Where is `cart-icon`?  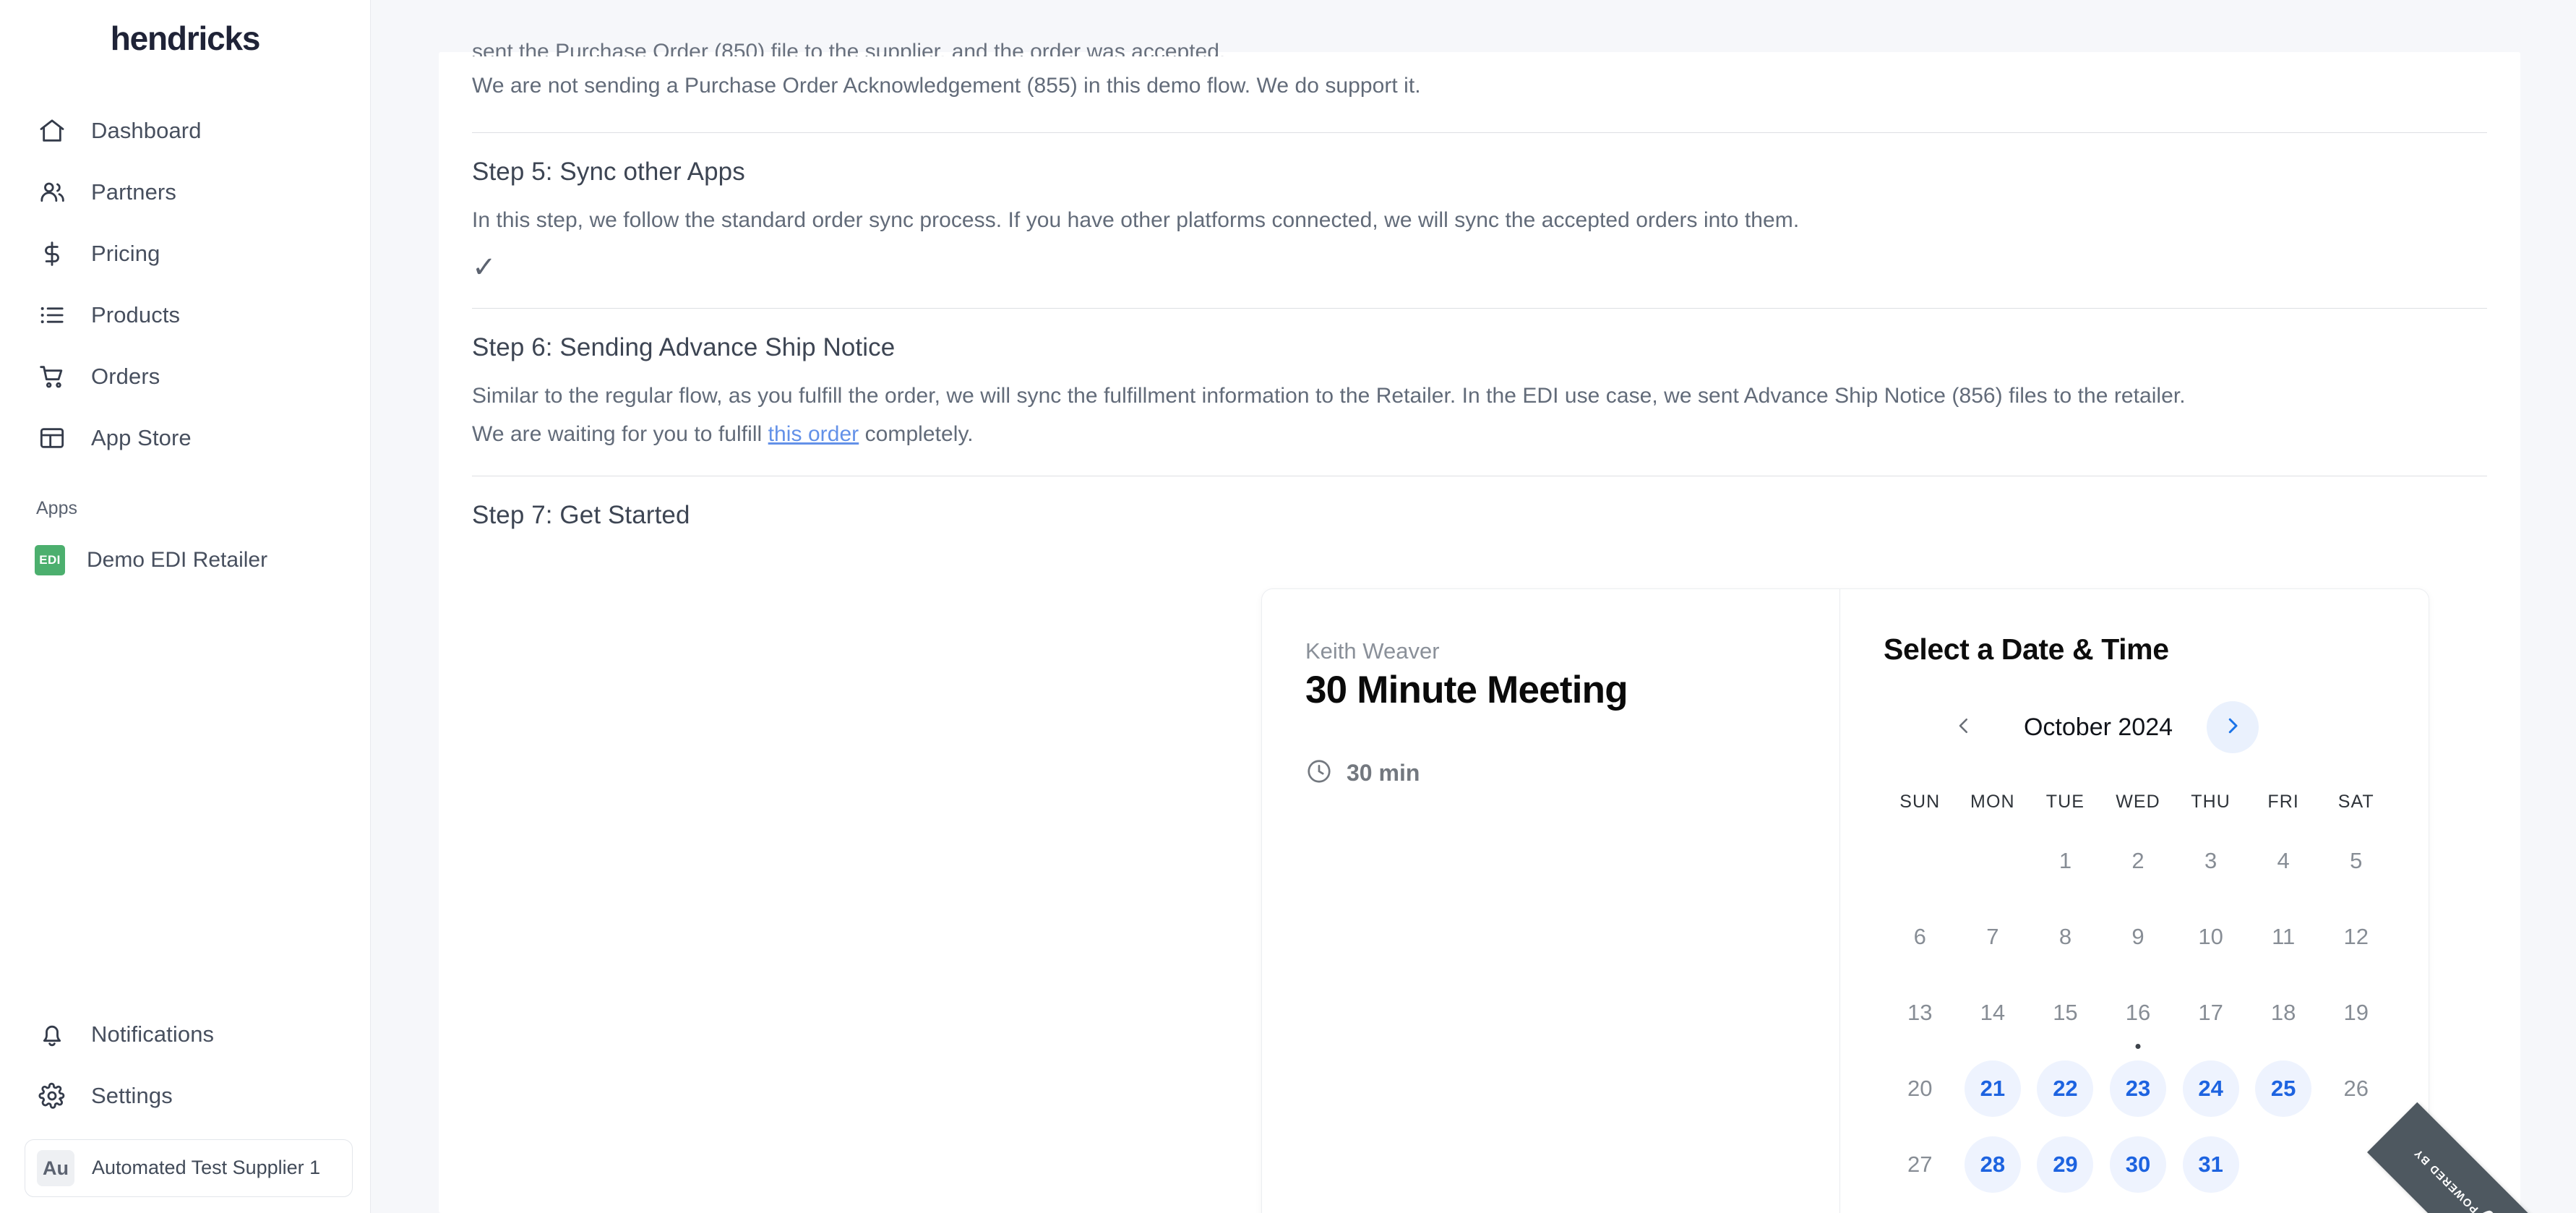
cart-icon is located at coordinates (52, 377).